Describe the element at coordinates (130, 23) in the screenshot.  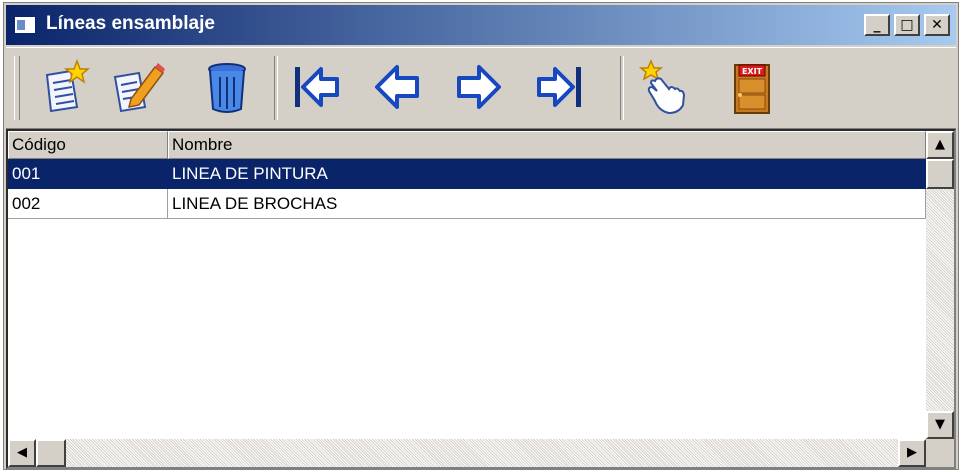
I see `window-title: Líneas ensamblaje` at that location.